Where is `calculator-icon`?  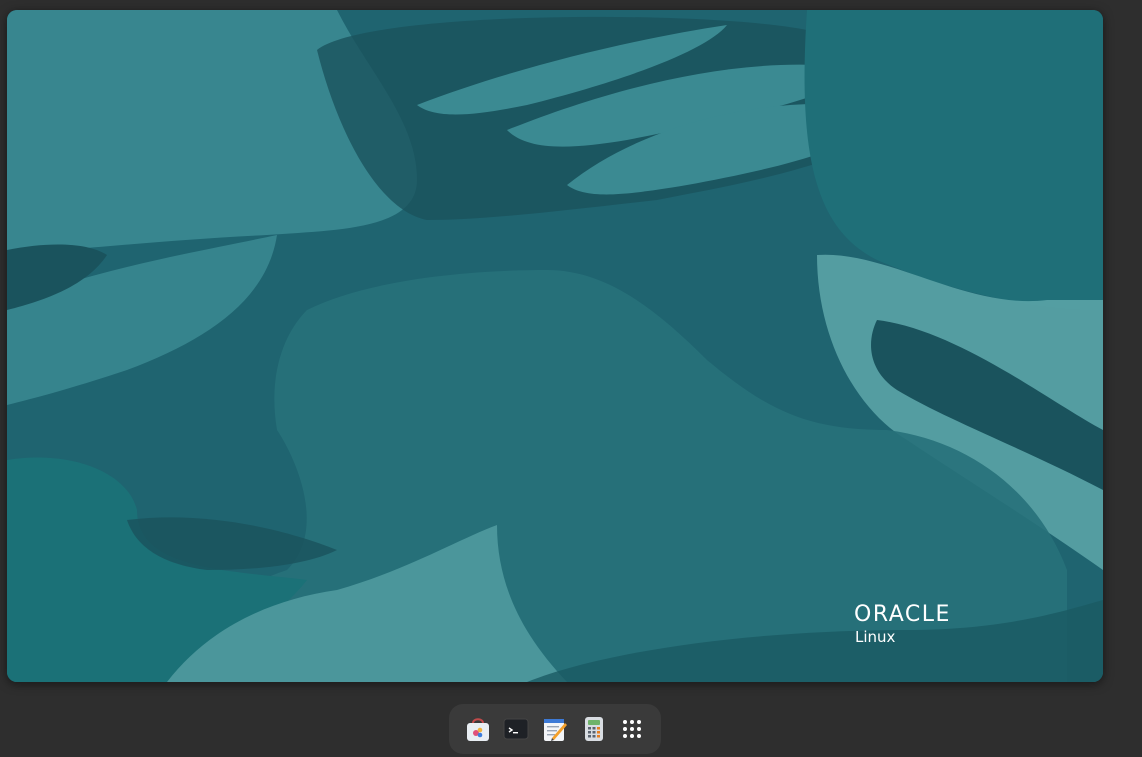 calculator-icon is located at coordinates (593, 729).